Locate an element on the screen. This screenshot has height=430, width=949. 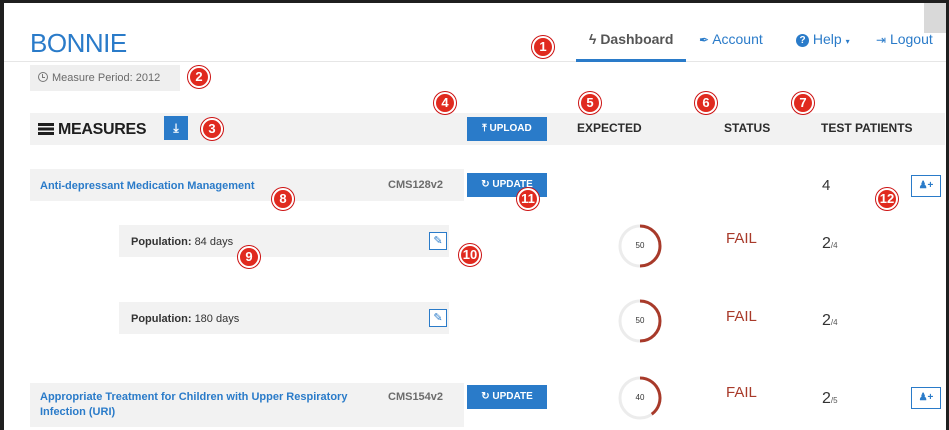
test-patient-ratio: 2/5 is located at coordinates (830, 399).